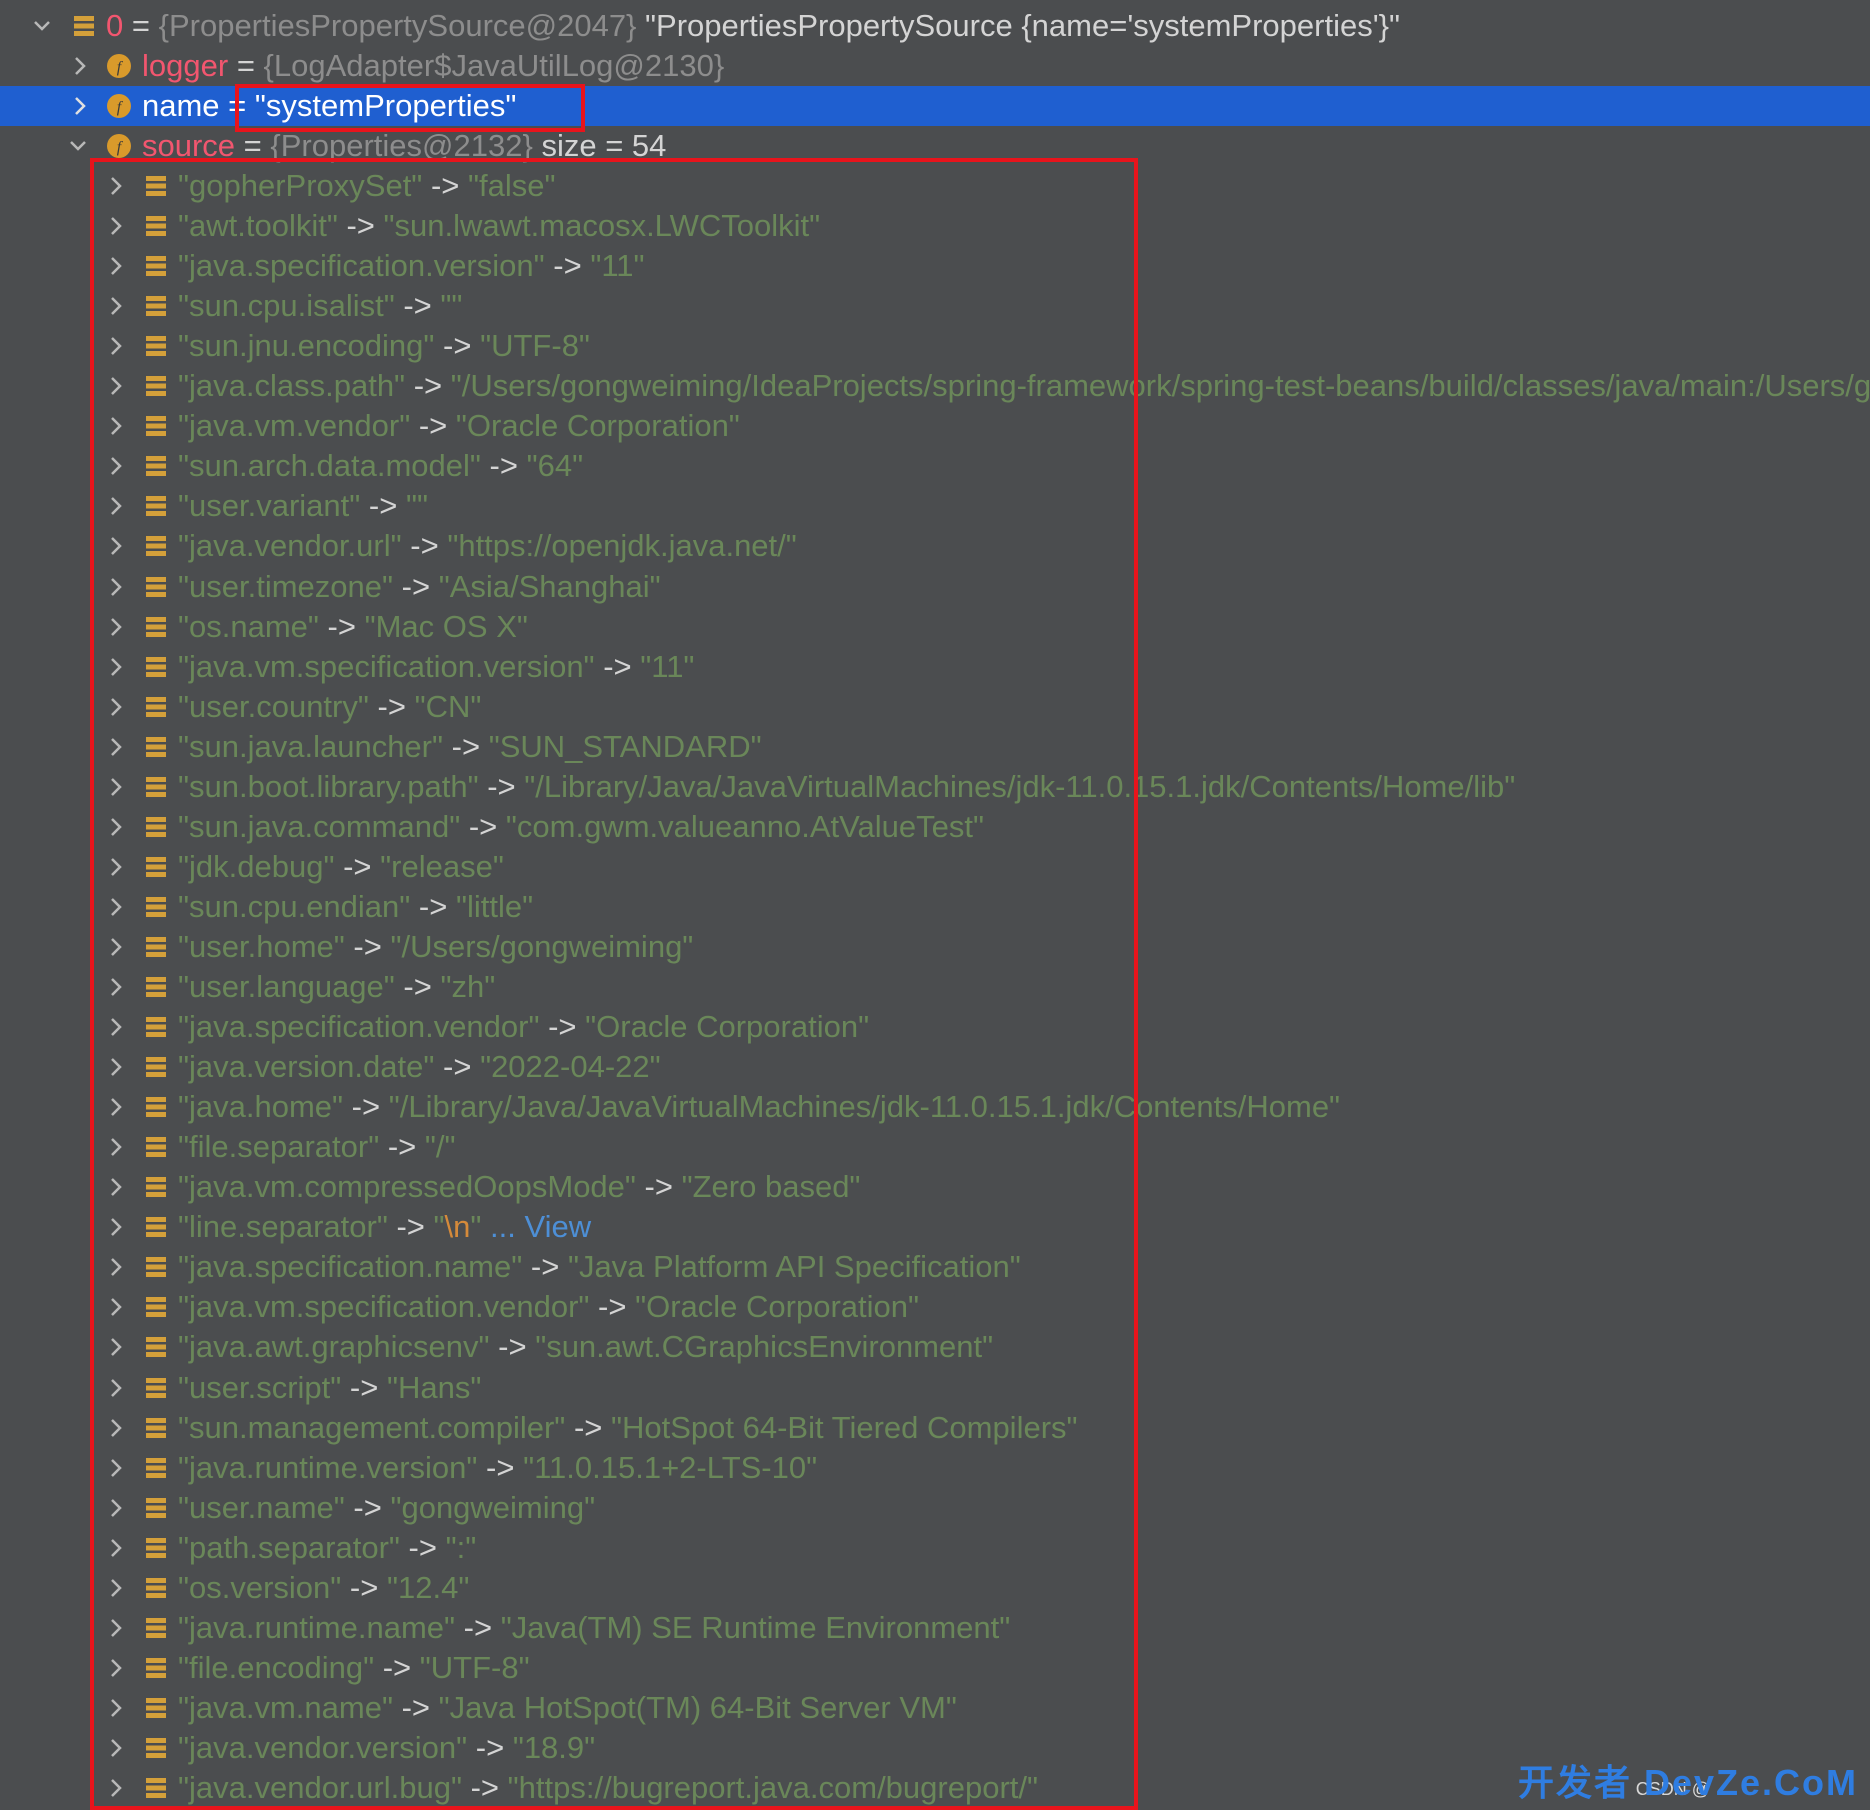  Describe the element at coordinates (84, 26) in the screenshot. I see `map-entry-icon` at that location.